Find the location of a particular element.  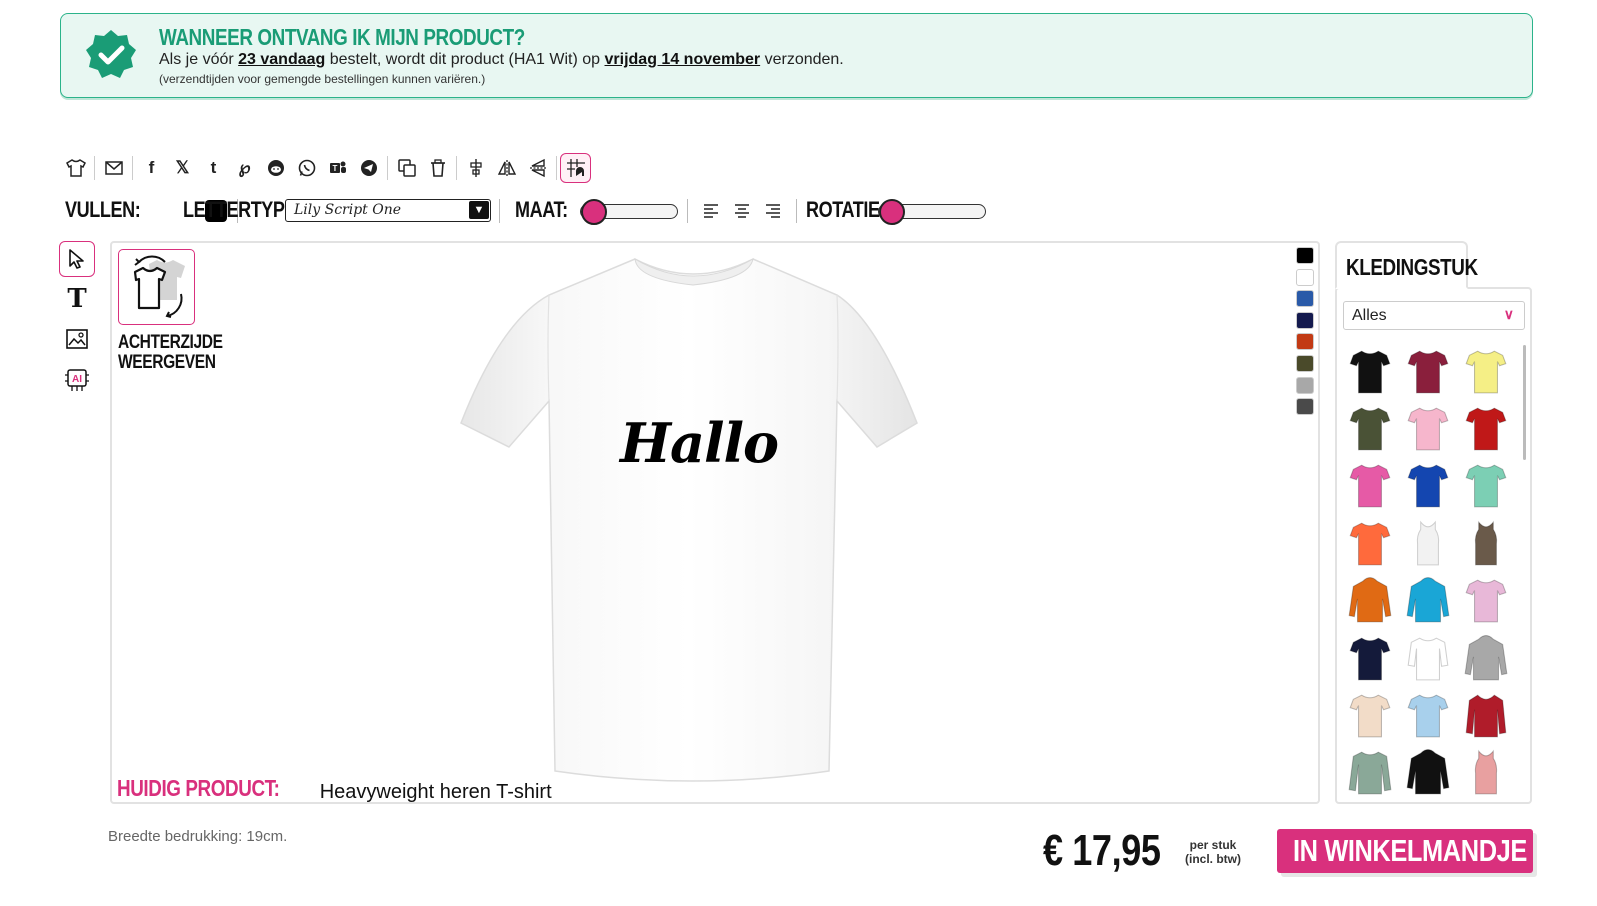

snap-grid-icon is located at coordinates (575, 168).